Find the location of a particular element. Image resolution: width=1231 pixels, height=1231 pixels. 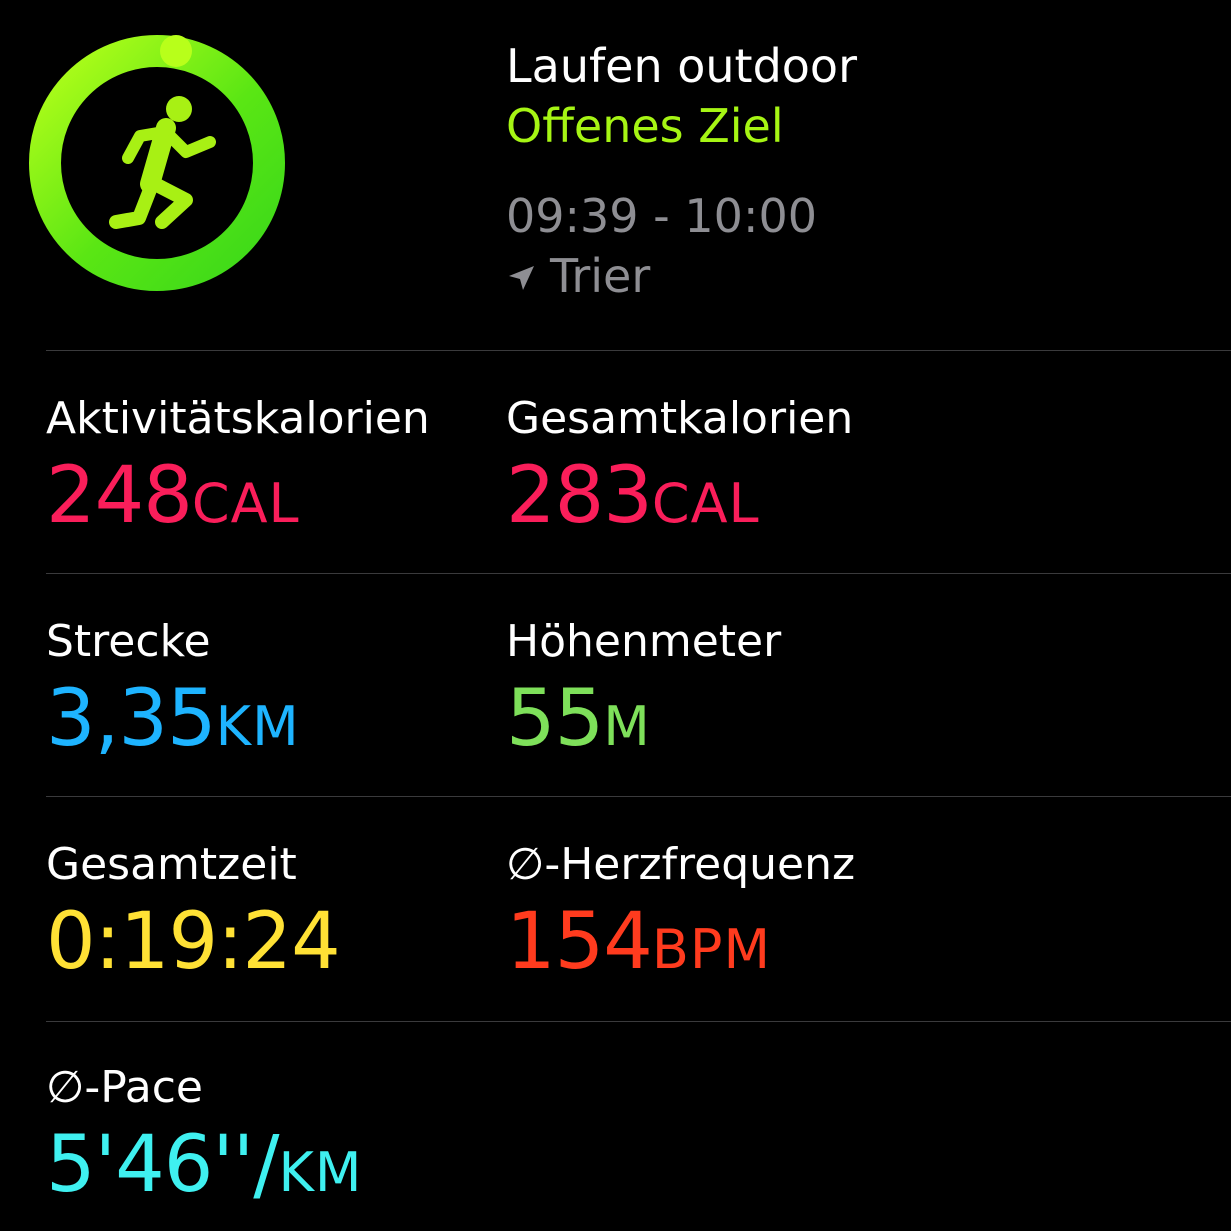

metric-value: 248CAL is located at coordinates (173, 496).